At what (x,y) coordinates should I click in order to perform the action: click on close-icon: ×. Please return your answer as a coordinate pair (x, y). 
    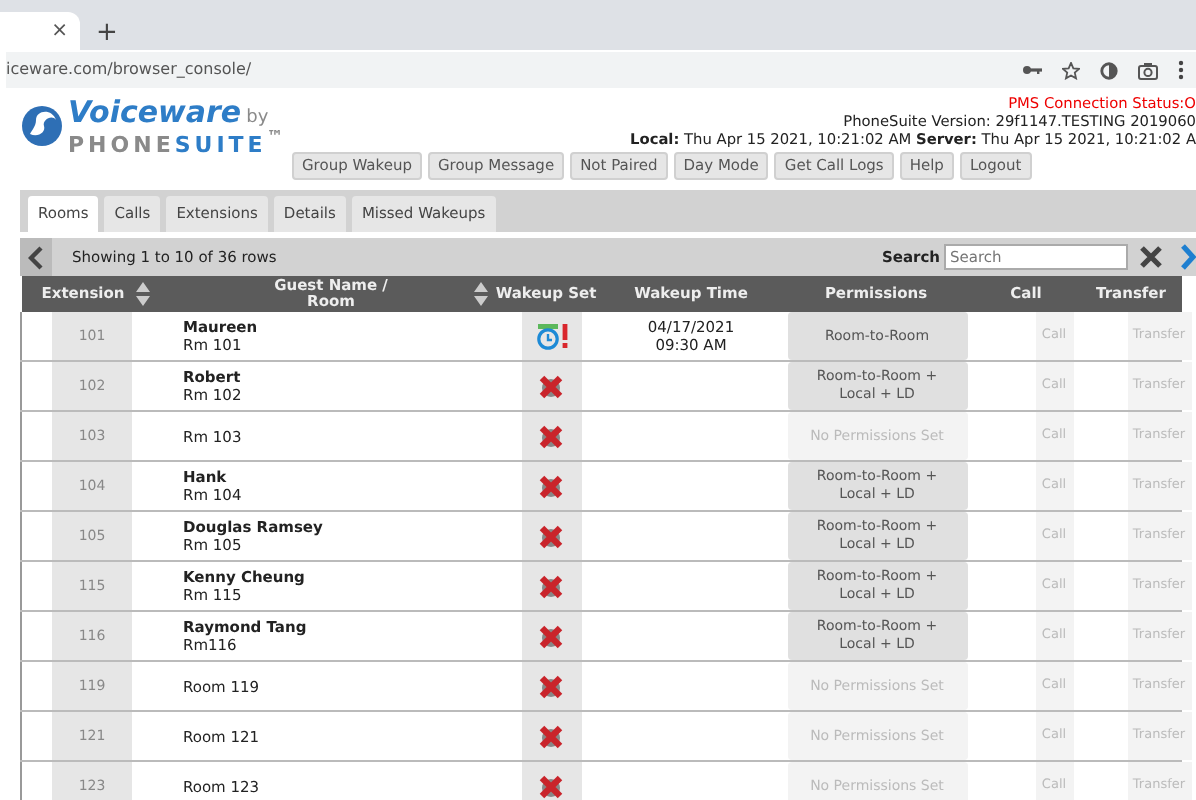
    Looking at the image, I should click on (59, 31).